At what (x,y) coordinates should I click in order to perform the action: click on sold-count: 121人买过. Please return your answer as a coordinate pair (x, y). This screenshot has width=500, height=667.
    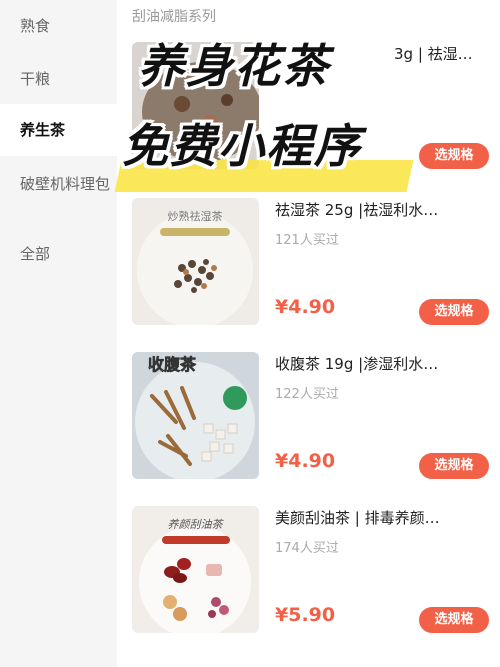
    Looking at the image, I should click on (307, 240).